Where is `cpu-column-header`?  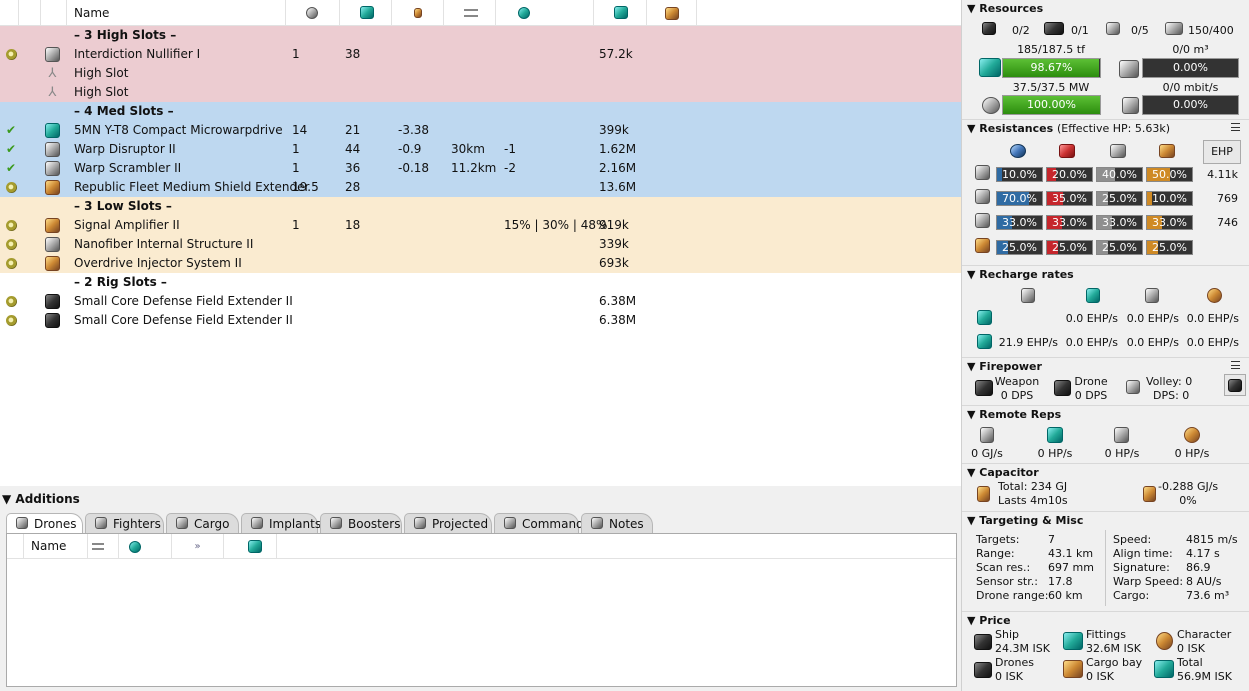 cpu-column-header is located at coordinates (313, 13).